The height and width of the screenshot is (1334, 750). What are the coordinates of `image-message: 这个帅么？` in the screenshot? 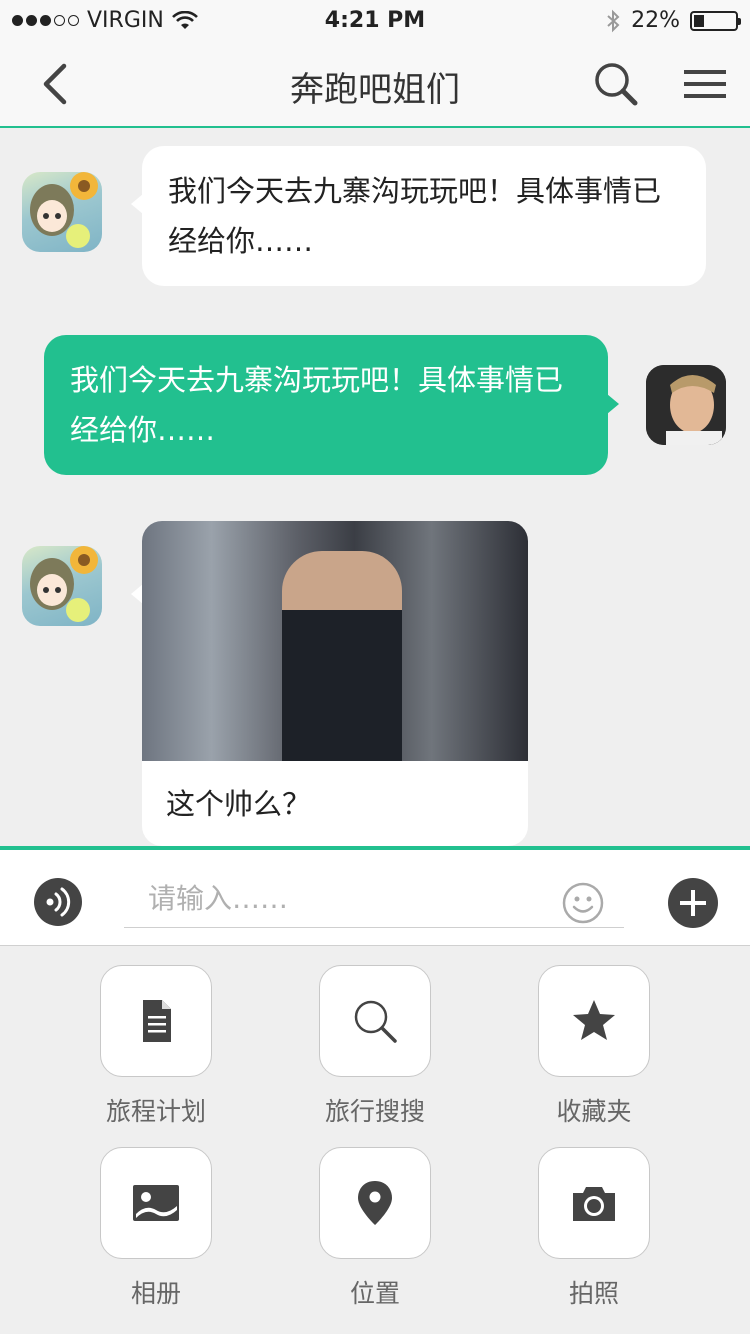 It's located at (335, 683).